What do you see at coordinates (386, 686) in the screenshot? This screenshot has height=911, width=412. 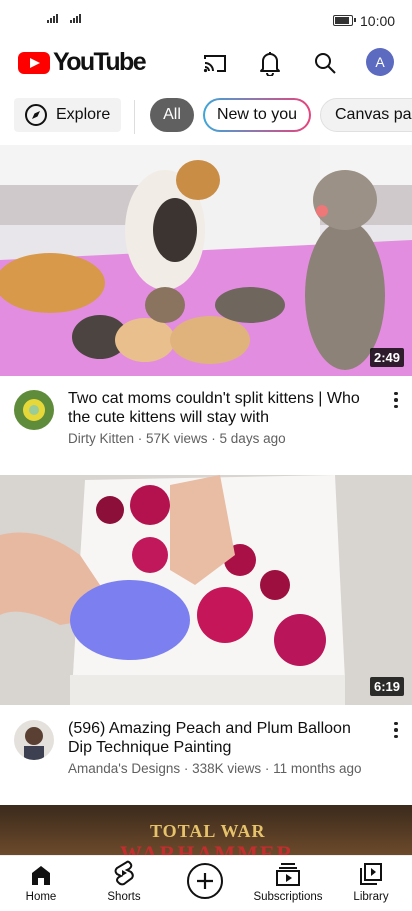 I see `video-duration: 6:19` at bounding box center [386, 686].